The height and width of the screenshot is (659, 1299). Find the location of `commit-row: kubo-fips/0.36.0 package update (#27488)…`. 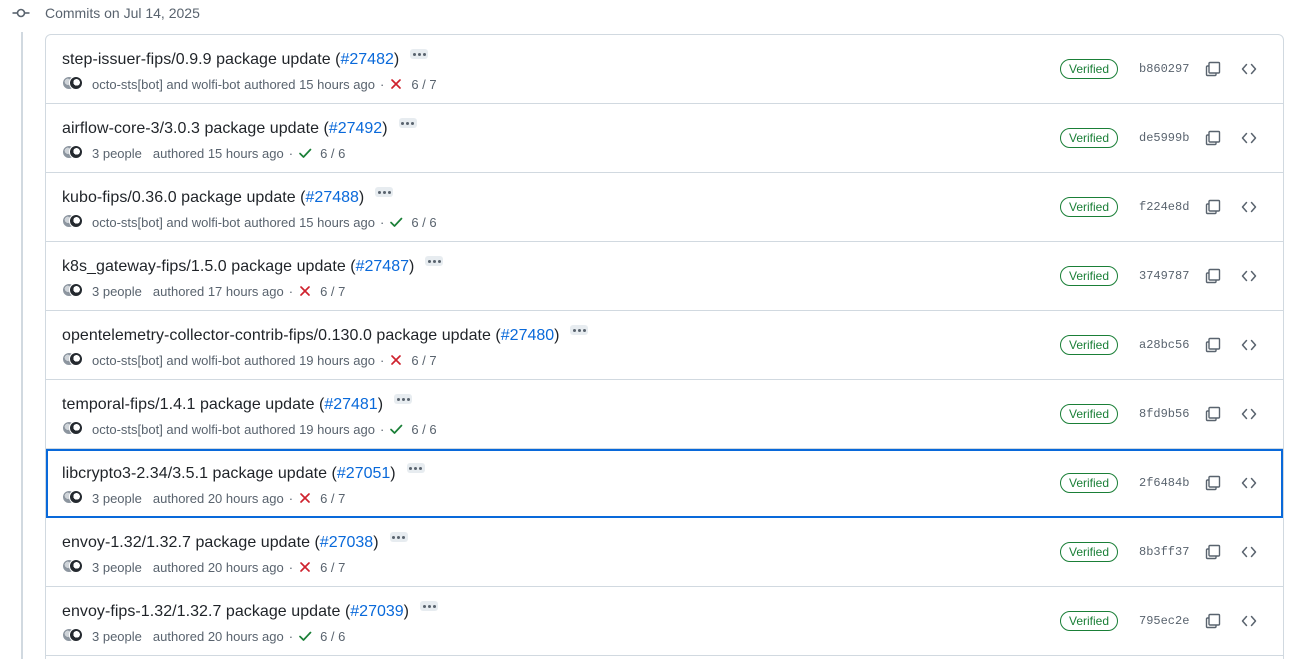

commit-row: kubo-fips/0.36.0 package update (#27488)… is located at coordinates (664, 207).